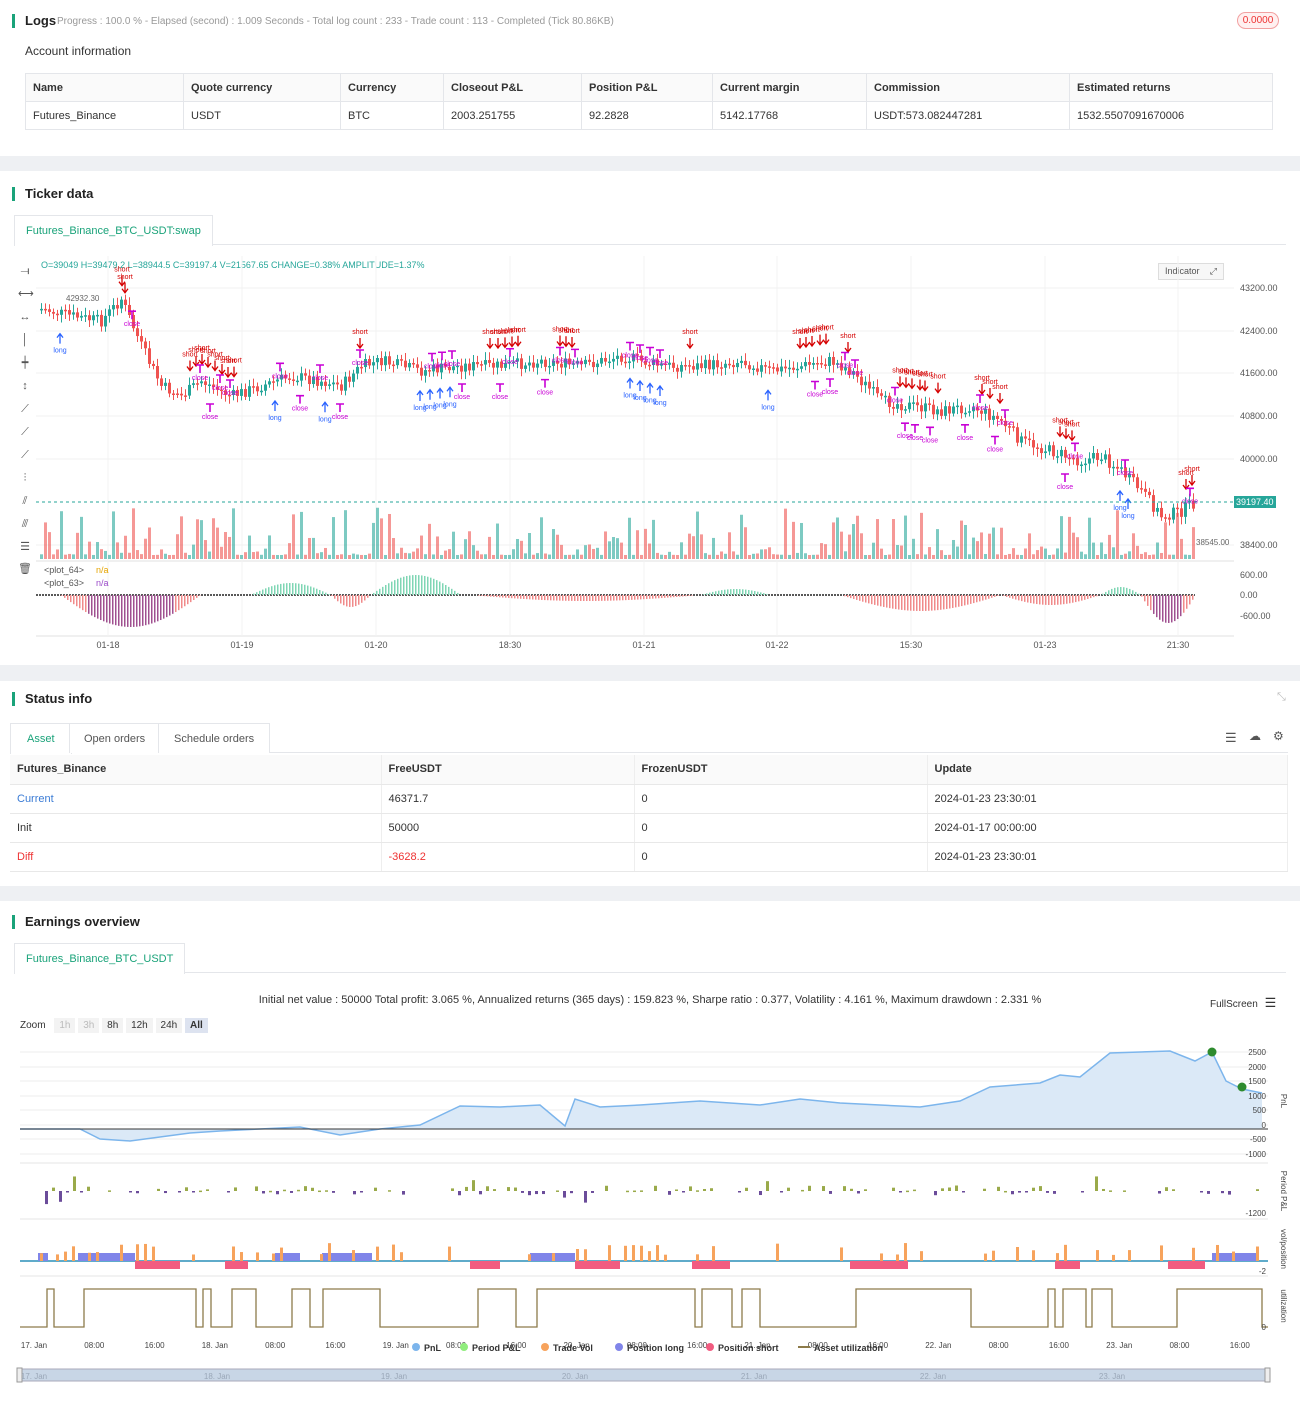 Image resolution: width=1300 pixels, height=1404 pixels. What do you see at coordinates (649, 799) in the screenshot?
I see `table-row: Current 46371.7 0 2024-01-23 23:30:01` at bounding box center [649, 799].